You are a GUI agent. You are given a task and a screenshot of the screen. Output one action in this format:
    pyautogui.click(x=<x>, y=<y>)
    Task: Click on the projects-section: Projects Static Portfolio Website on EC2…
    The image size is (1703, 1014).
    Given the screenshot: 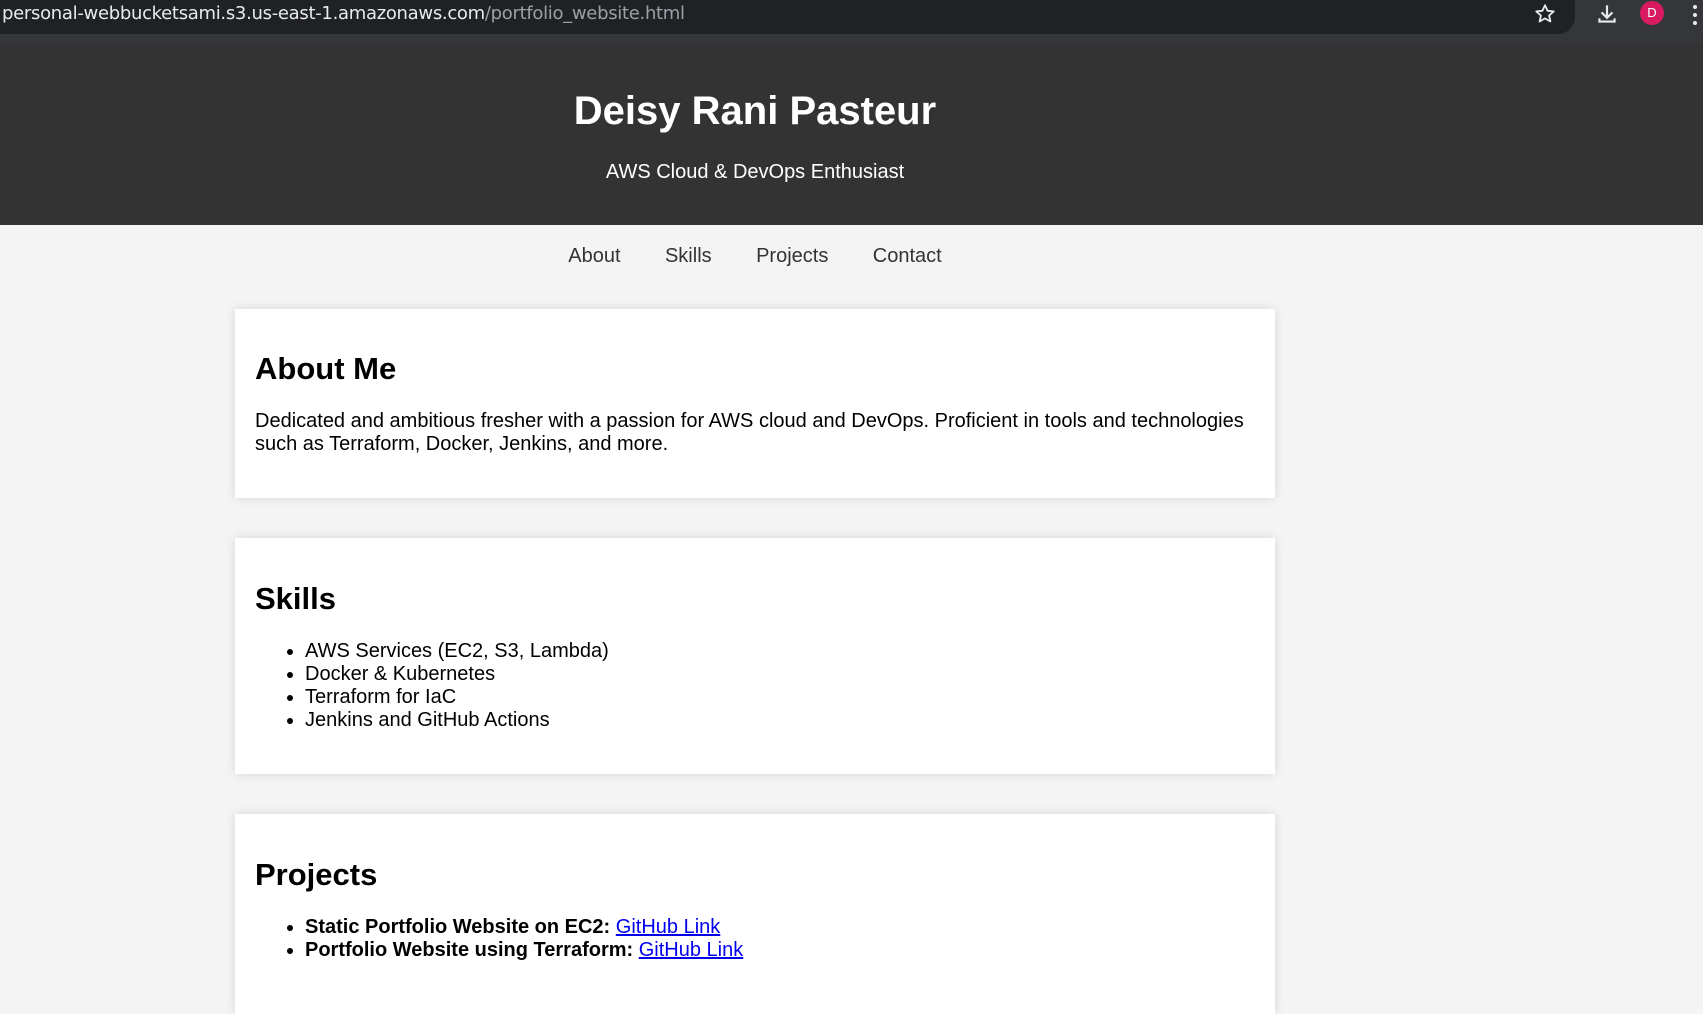 What is the action you would take?
    pyautogui.click(x=755, y=914)
    